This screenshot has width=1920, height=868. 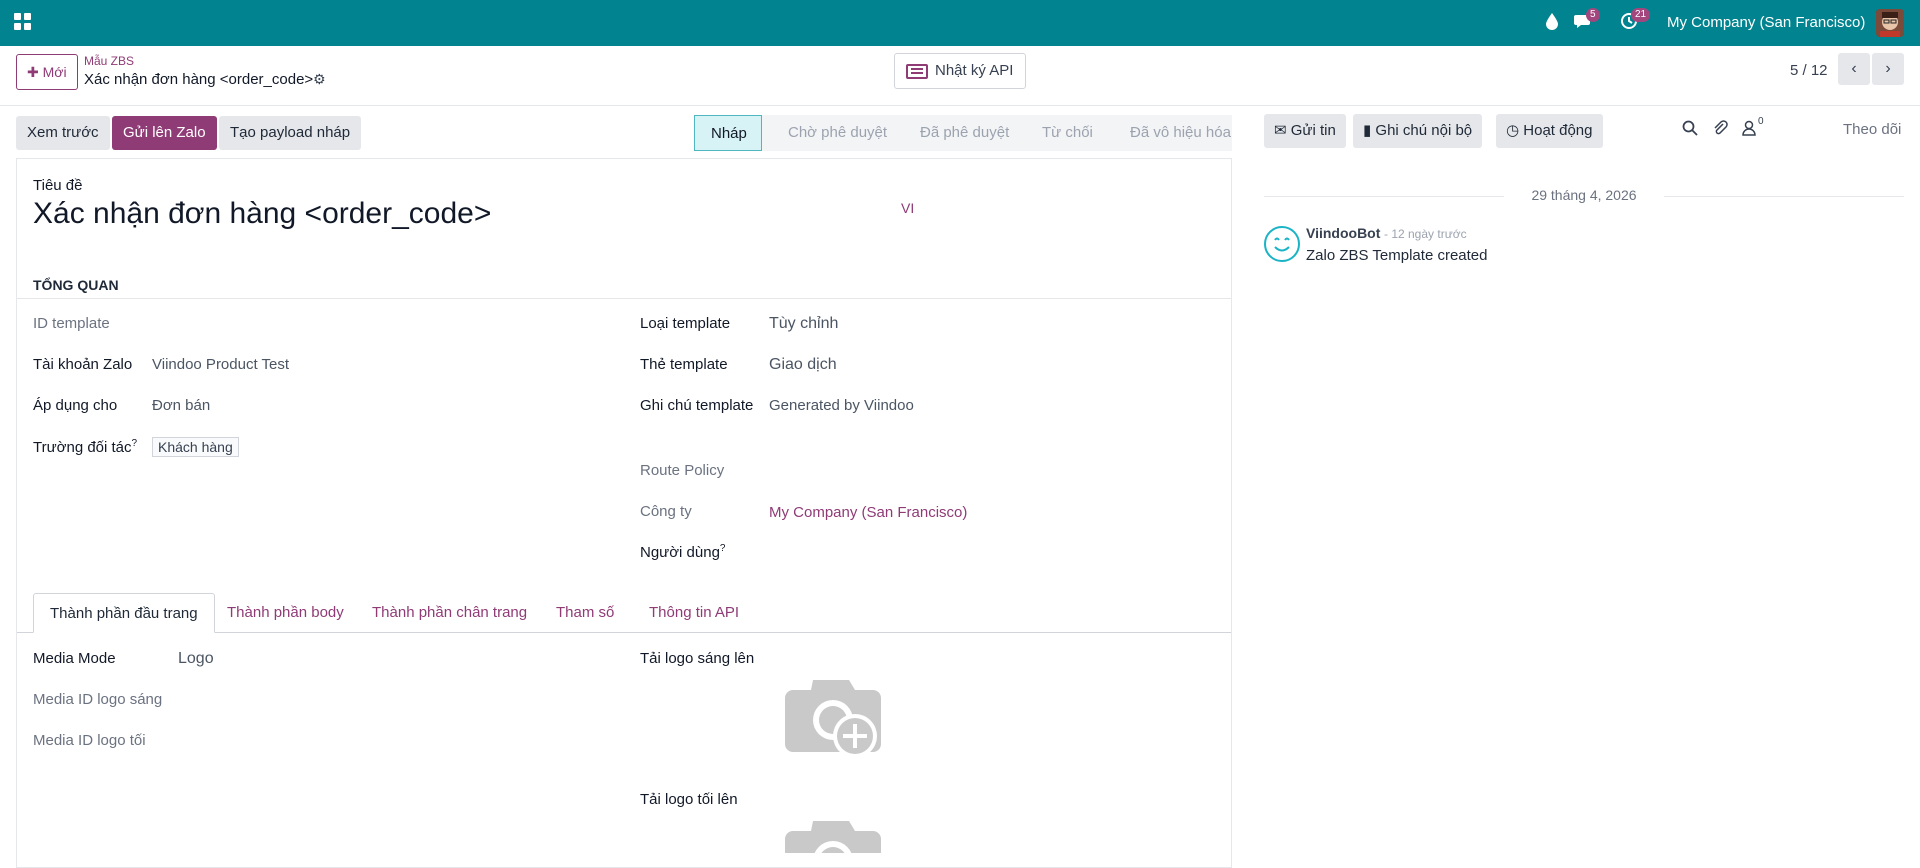 What do you see at coordinates (685, 323) in the screenshot?
I see `template-type-label: Loại template` at bounding box center [685, 323].